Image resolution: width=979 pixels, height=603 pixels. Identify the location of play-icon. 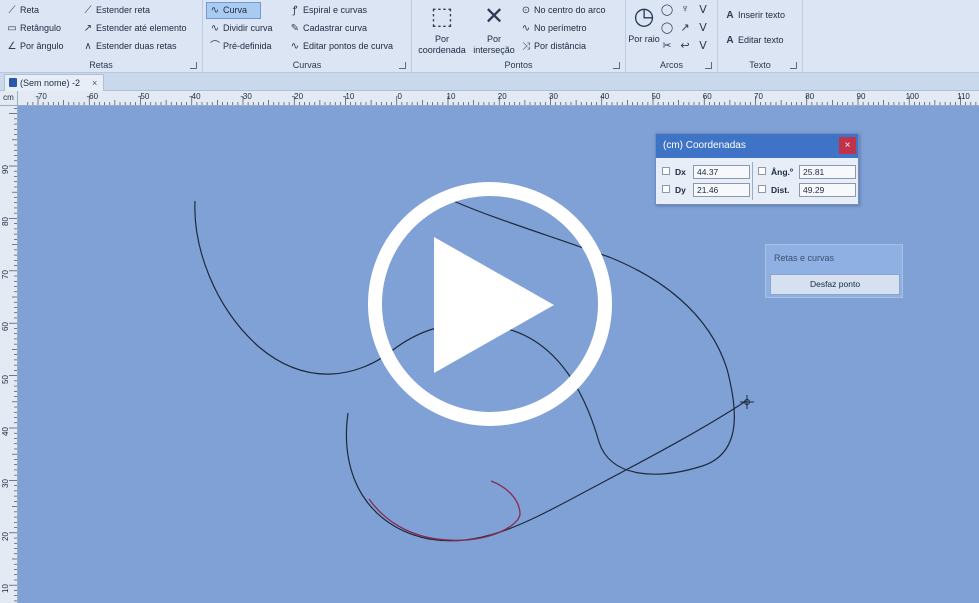
(494, 305).